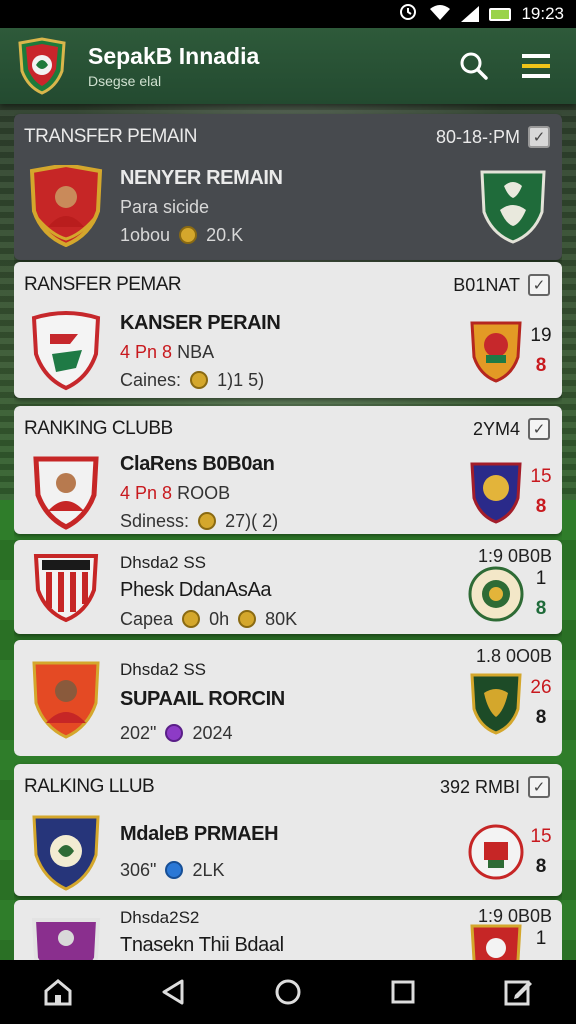 Image resolution: width=576 pixels, height=1024 pixels. I want to click on list-item: Dhsda2 SS SUPAAIL RORCIN 202" 2024 26 8, so click(288, 698).